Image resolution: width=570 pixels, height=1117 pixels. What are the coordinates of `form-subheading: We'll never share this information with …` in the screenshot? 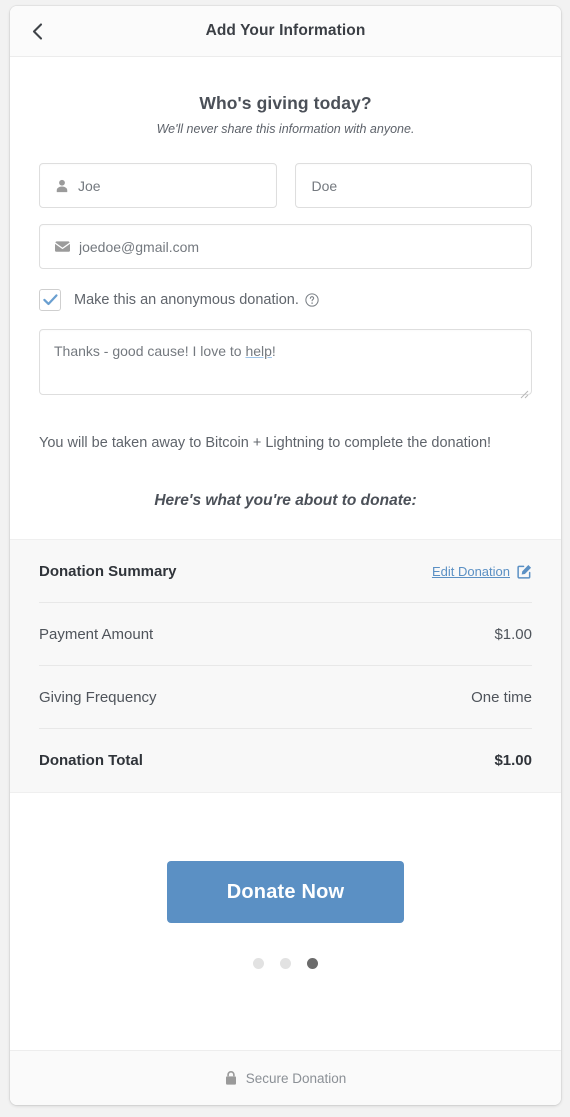 It's located at (285, 129).